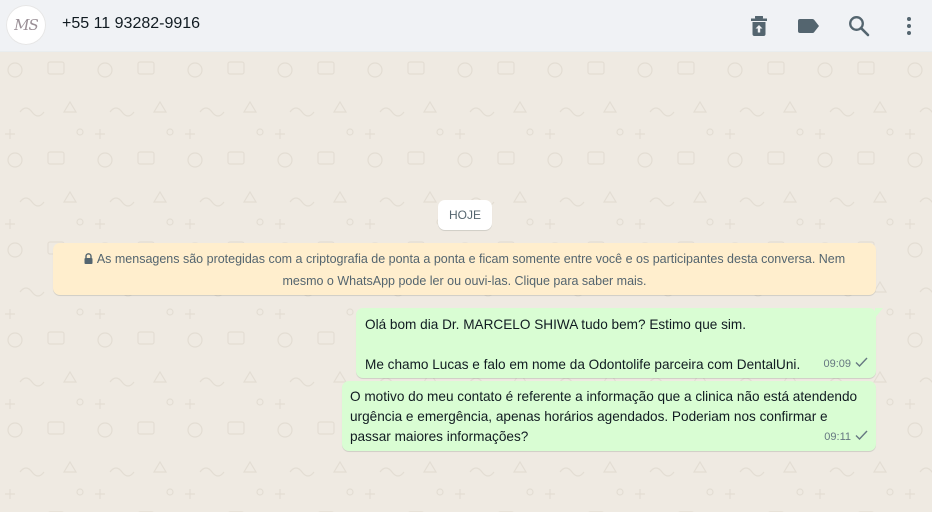 The height and width of the screenshot is (512, 932). What do you see at coordinates (809, 26) in the screenshot?
I see `label-icon` at bounding box center [809, 26].